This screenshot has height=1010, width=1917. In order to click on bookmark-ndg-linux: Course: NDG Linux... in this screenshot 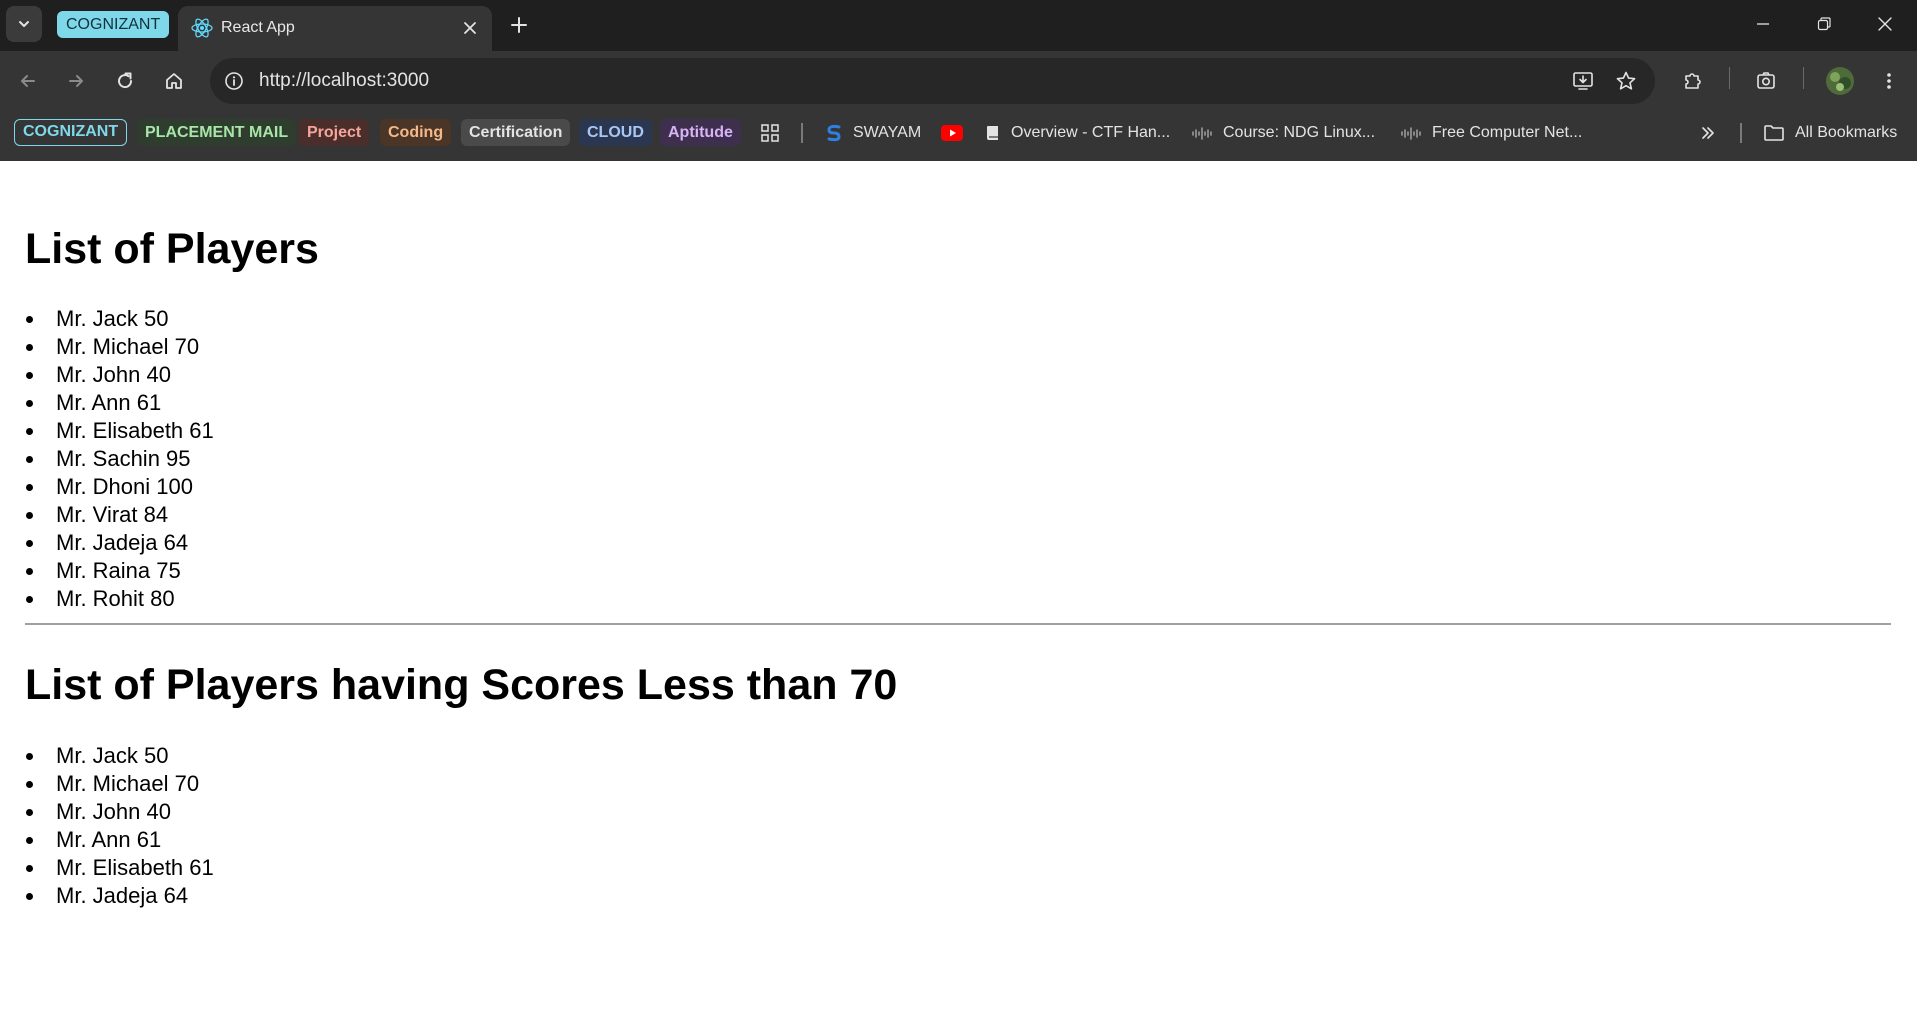, I will do `click(1283, 132)`.